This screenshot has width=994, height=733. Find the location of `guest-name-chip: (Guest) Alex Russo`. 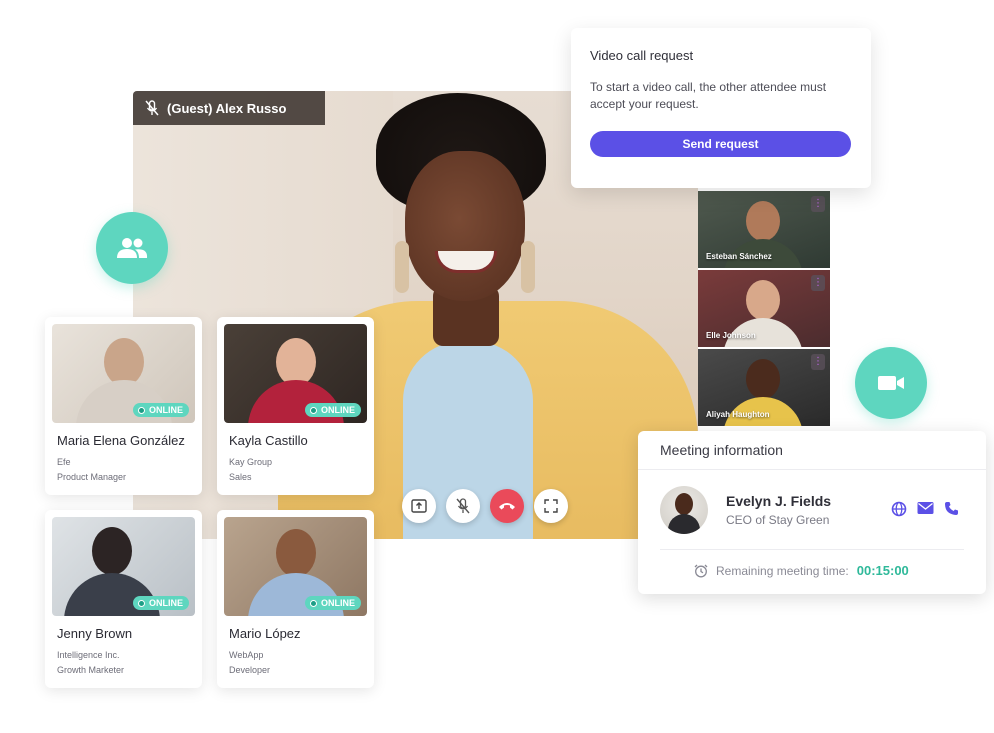

guest-name-chip: (Guest) Alex Russo is located at coordinates (229, 108).